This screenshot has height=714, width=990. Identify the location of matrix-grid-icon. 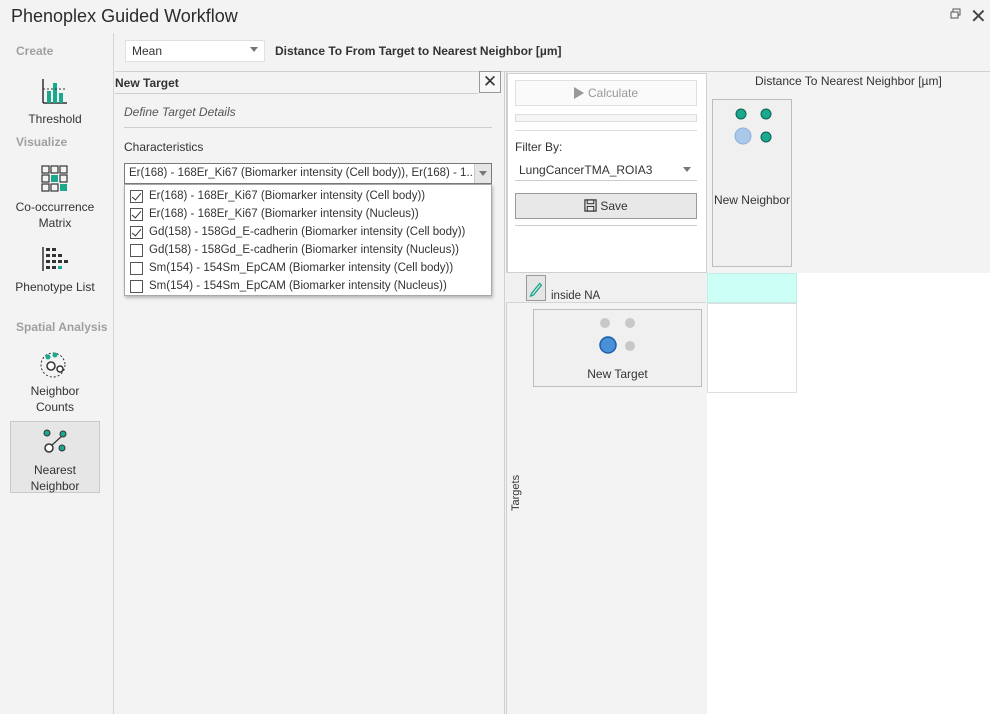
(54, 178).